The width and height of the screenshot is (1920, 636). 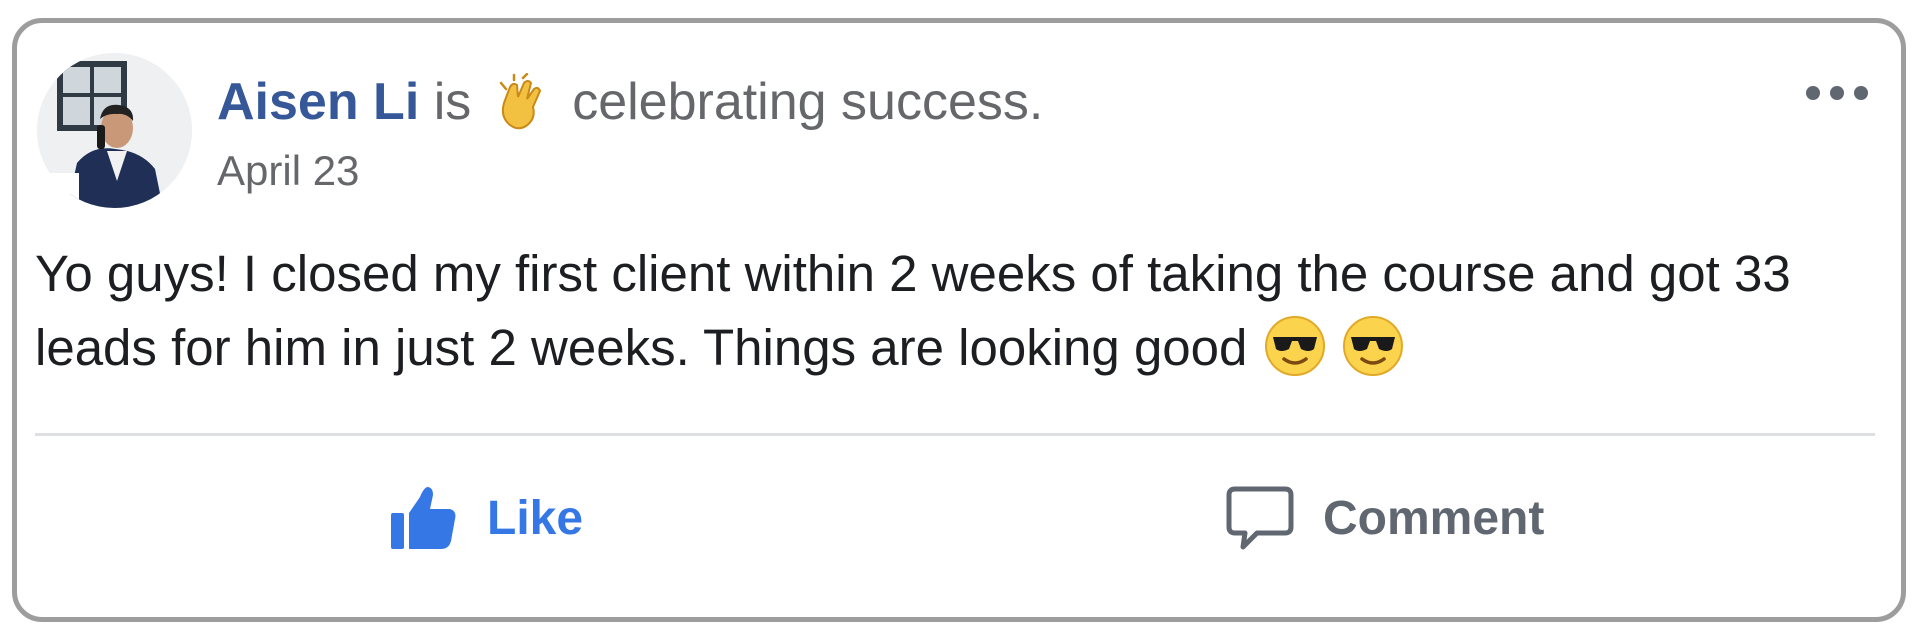 I want to click on comment-button: Comment, so click(x=1384, y=518).